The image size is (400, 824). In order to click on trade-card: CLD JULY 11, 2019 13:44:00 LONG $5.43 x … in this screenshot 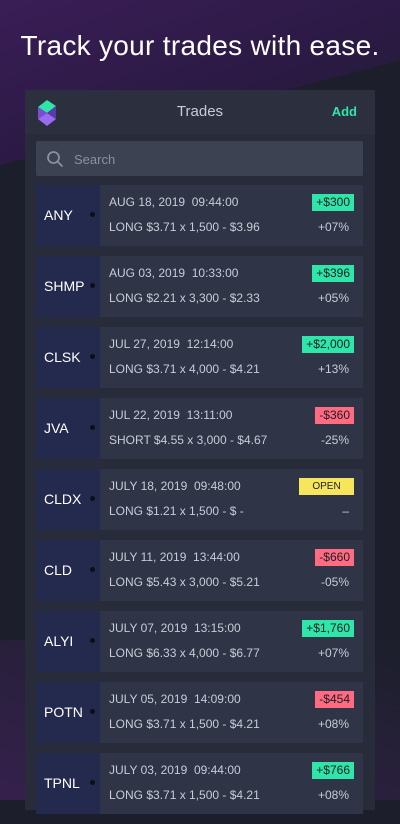, I will do `click(199, 570)`.